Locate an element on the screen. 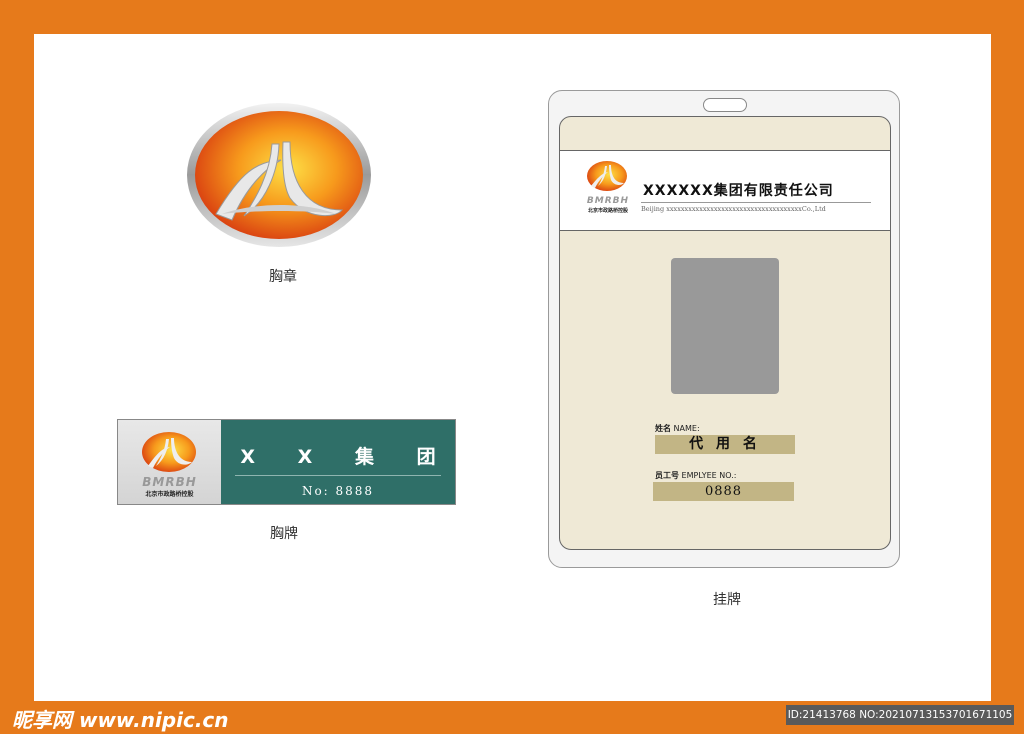  employee-label-en: EMPLYEE NO.: is located at coordinates (709, 475).